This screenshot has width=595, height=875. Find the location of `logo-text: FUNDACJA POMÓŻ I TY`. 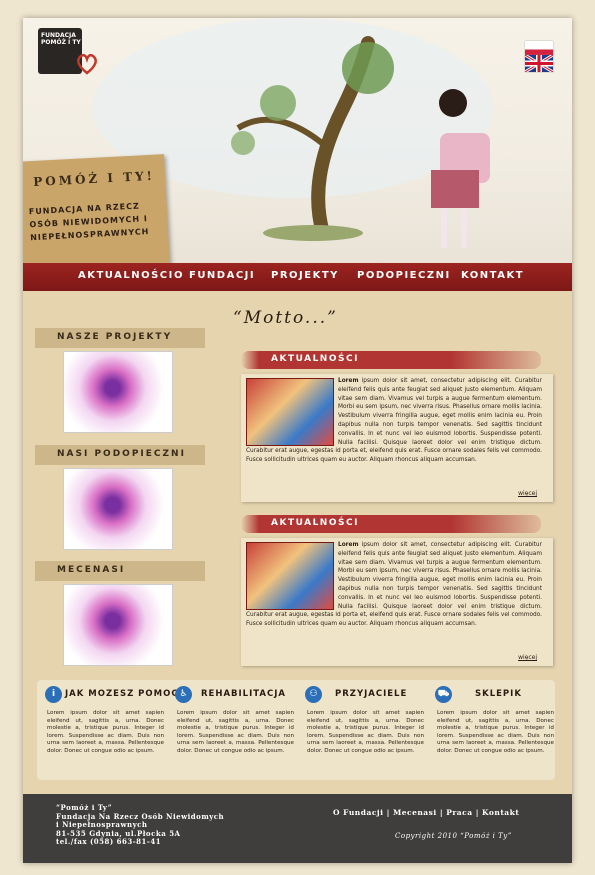

logo-text: FUNDACJA POMÓŻ I TY is located at coordinates (61, 39).